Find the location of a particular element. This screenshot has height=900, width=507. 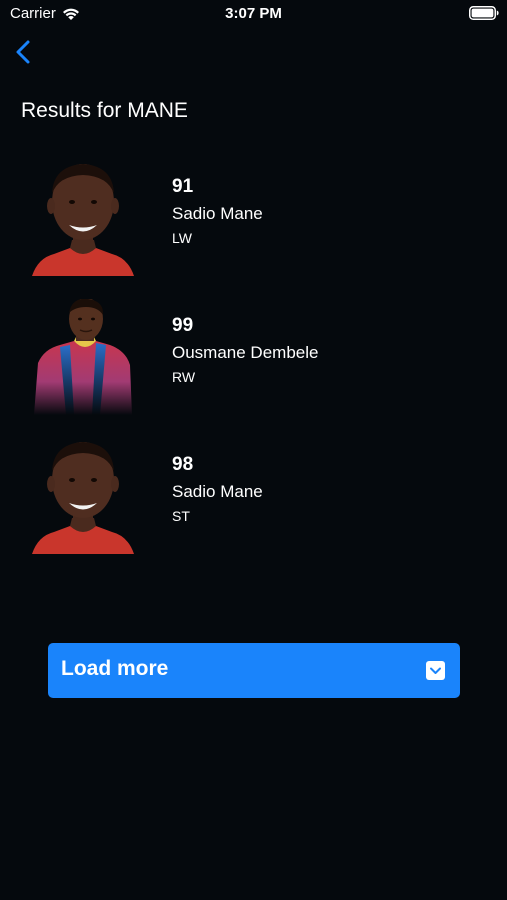

player-info: 91 Sadio Mane LW is located at coordinates (217, 211).